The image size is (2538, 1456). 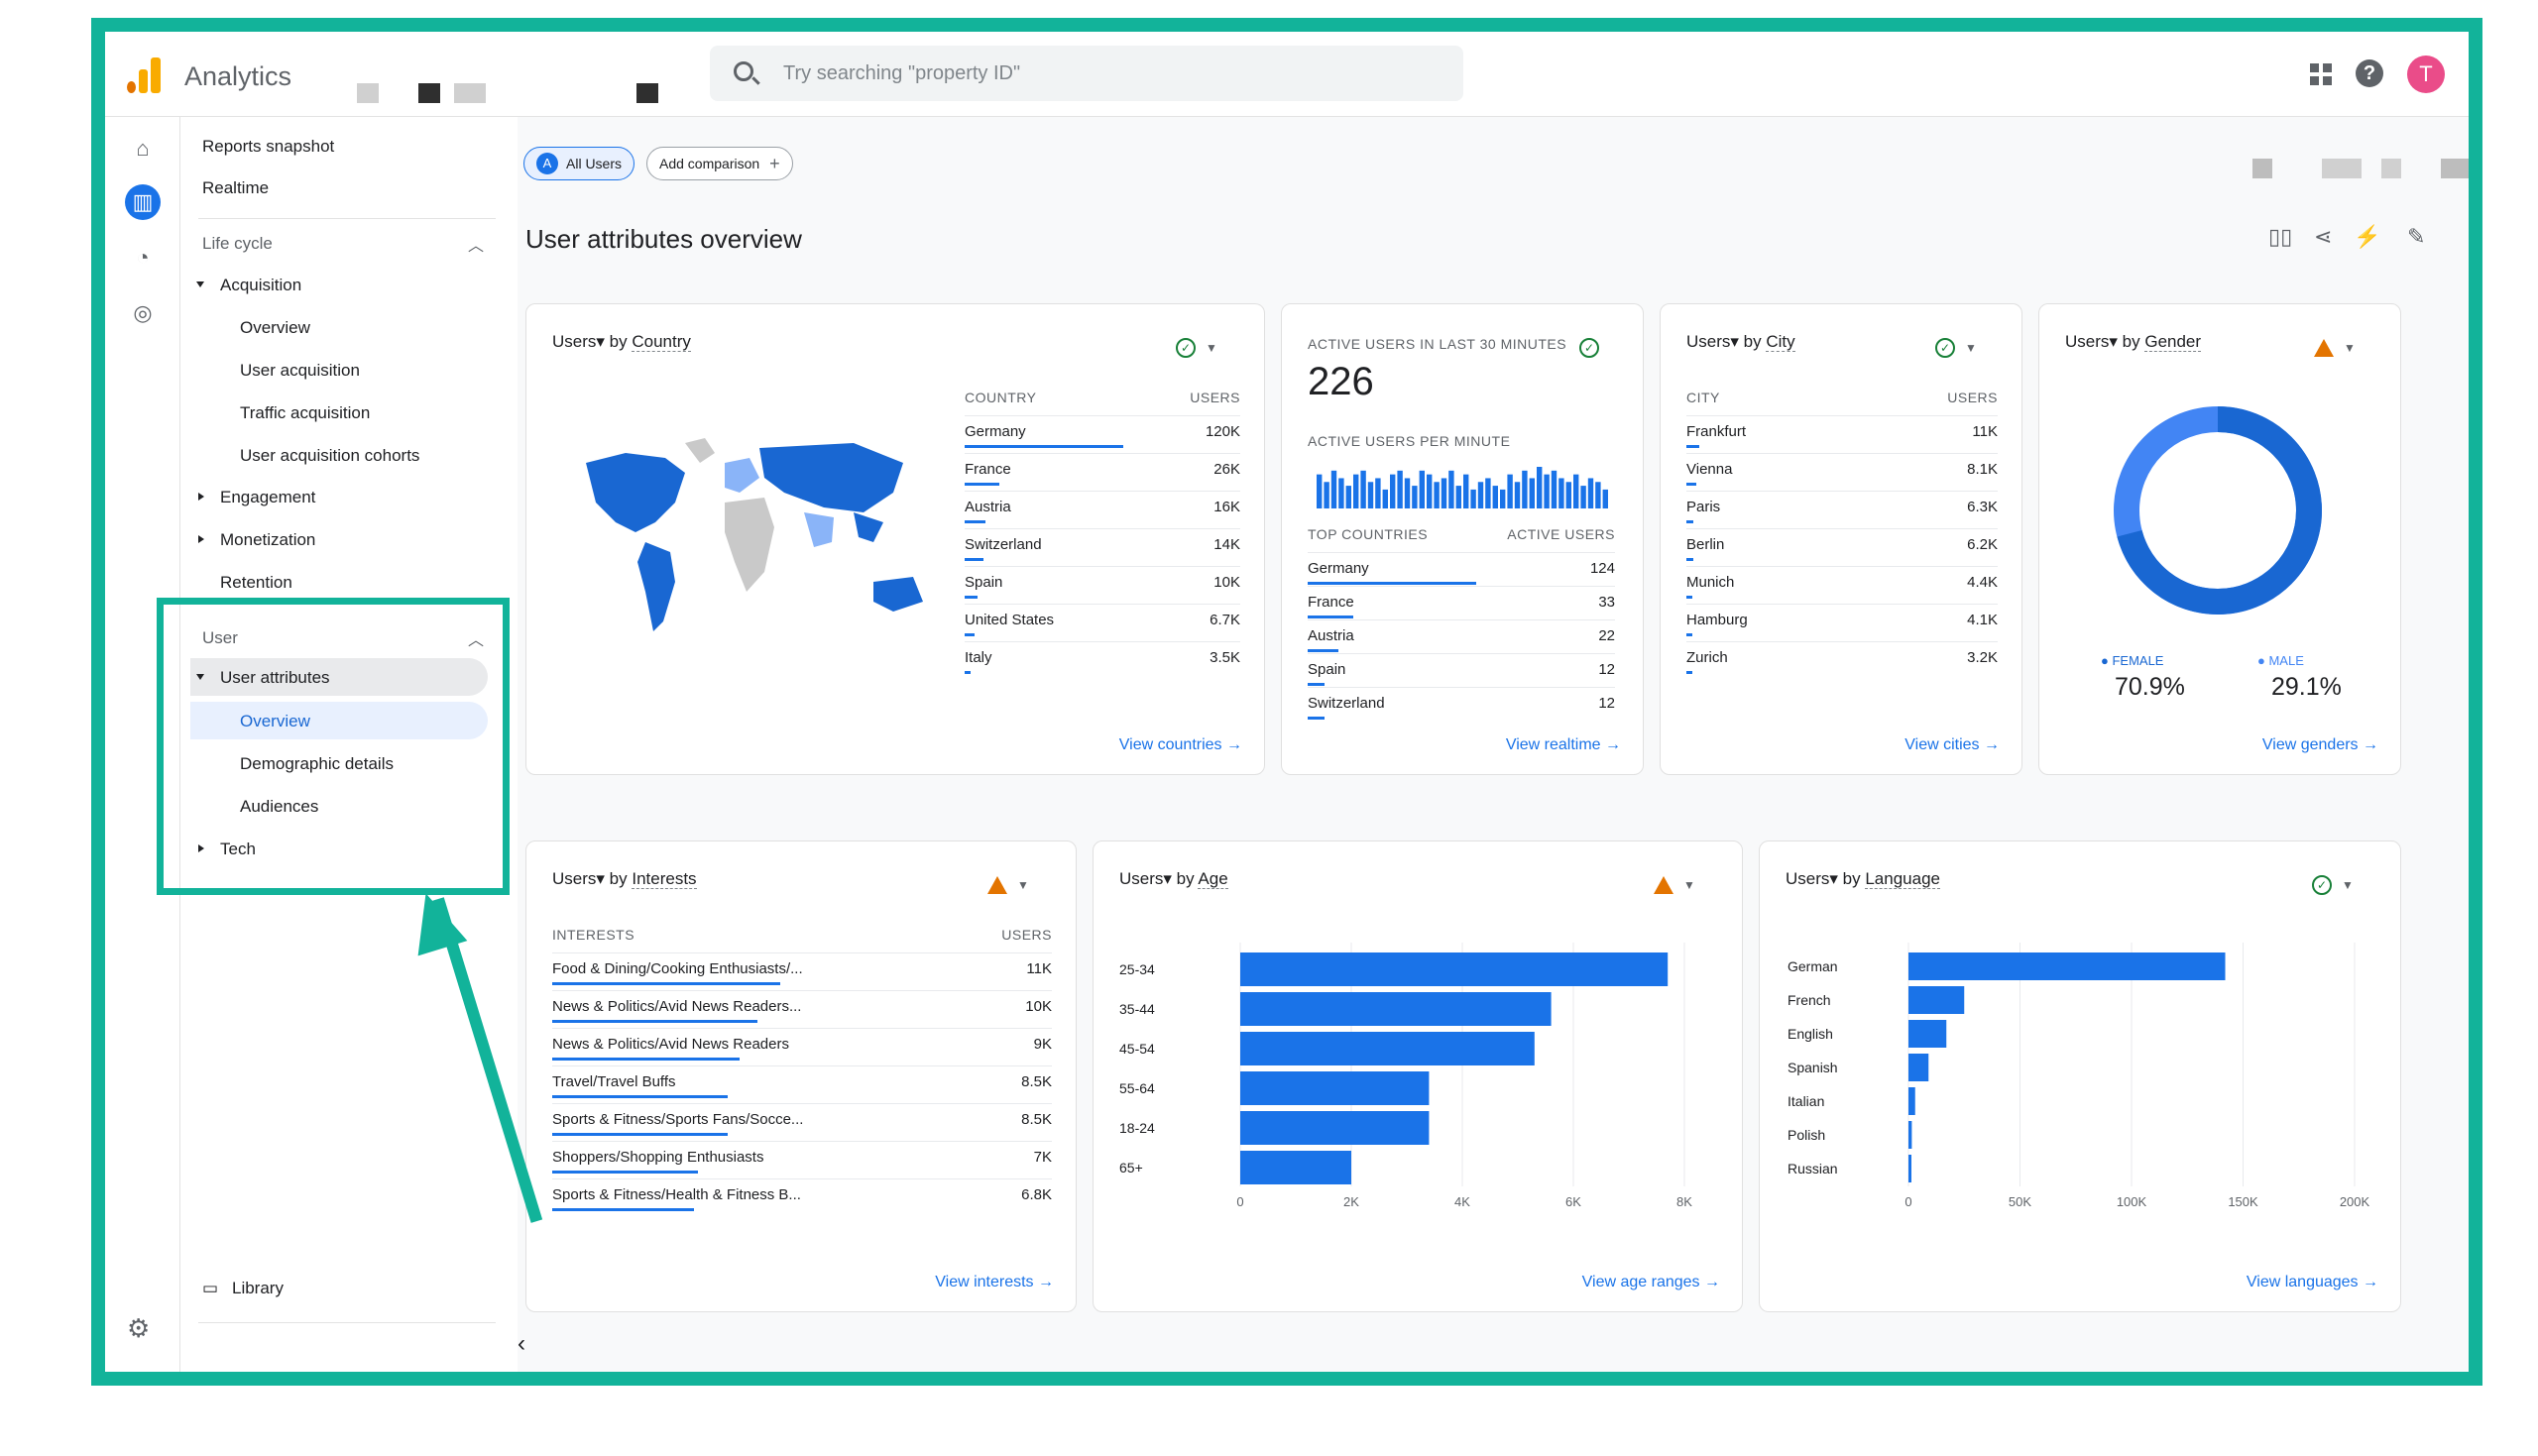 I want to click on reports-icon: ▥, so click(x=143, y=202).